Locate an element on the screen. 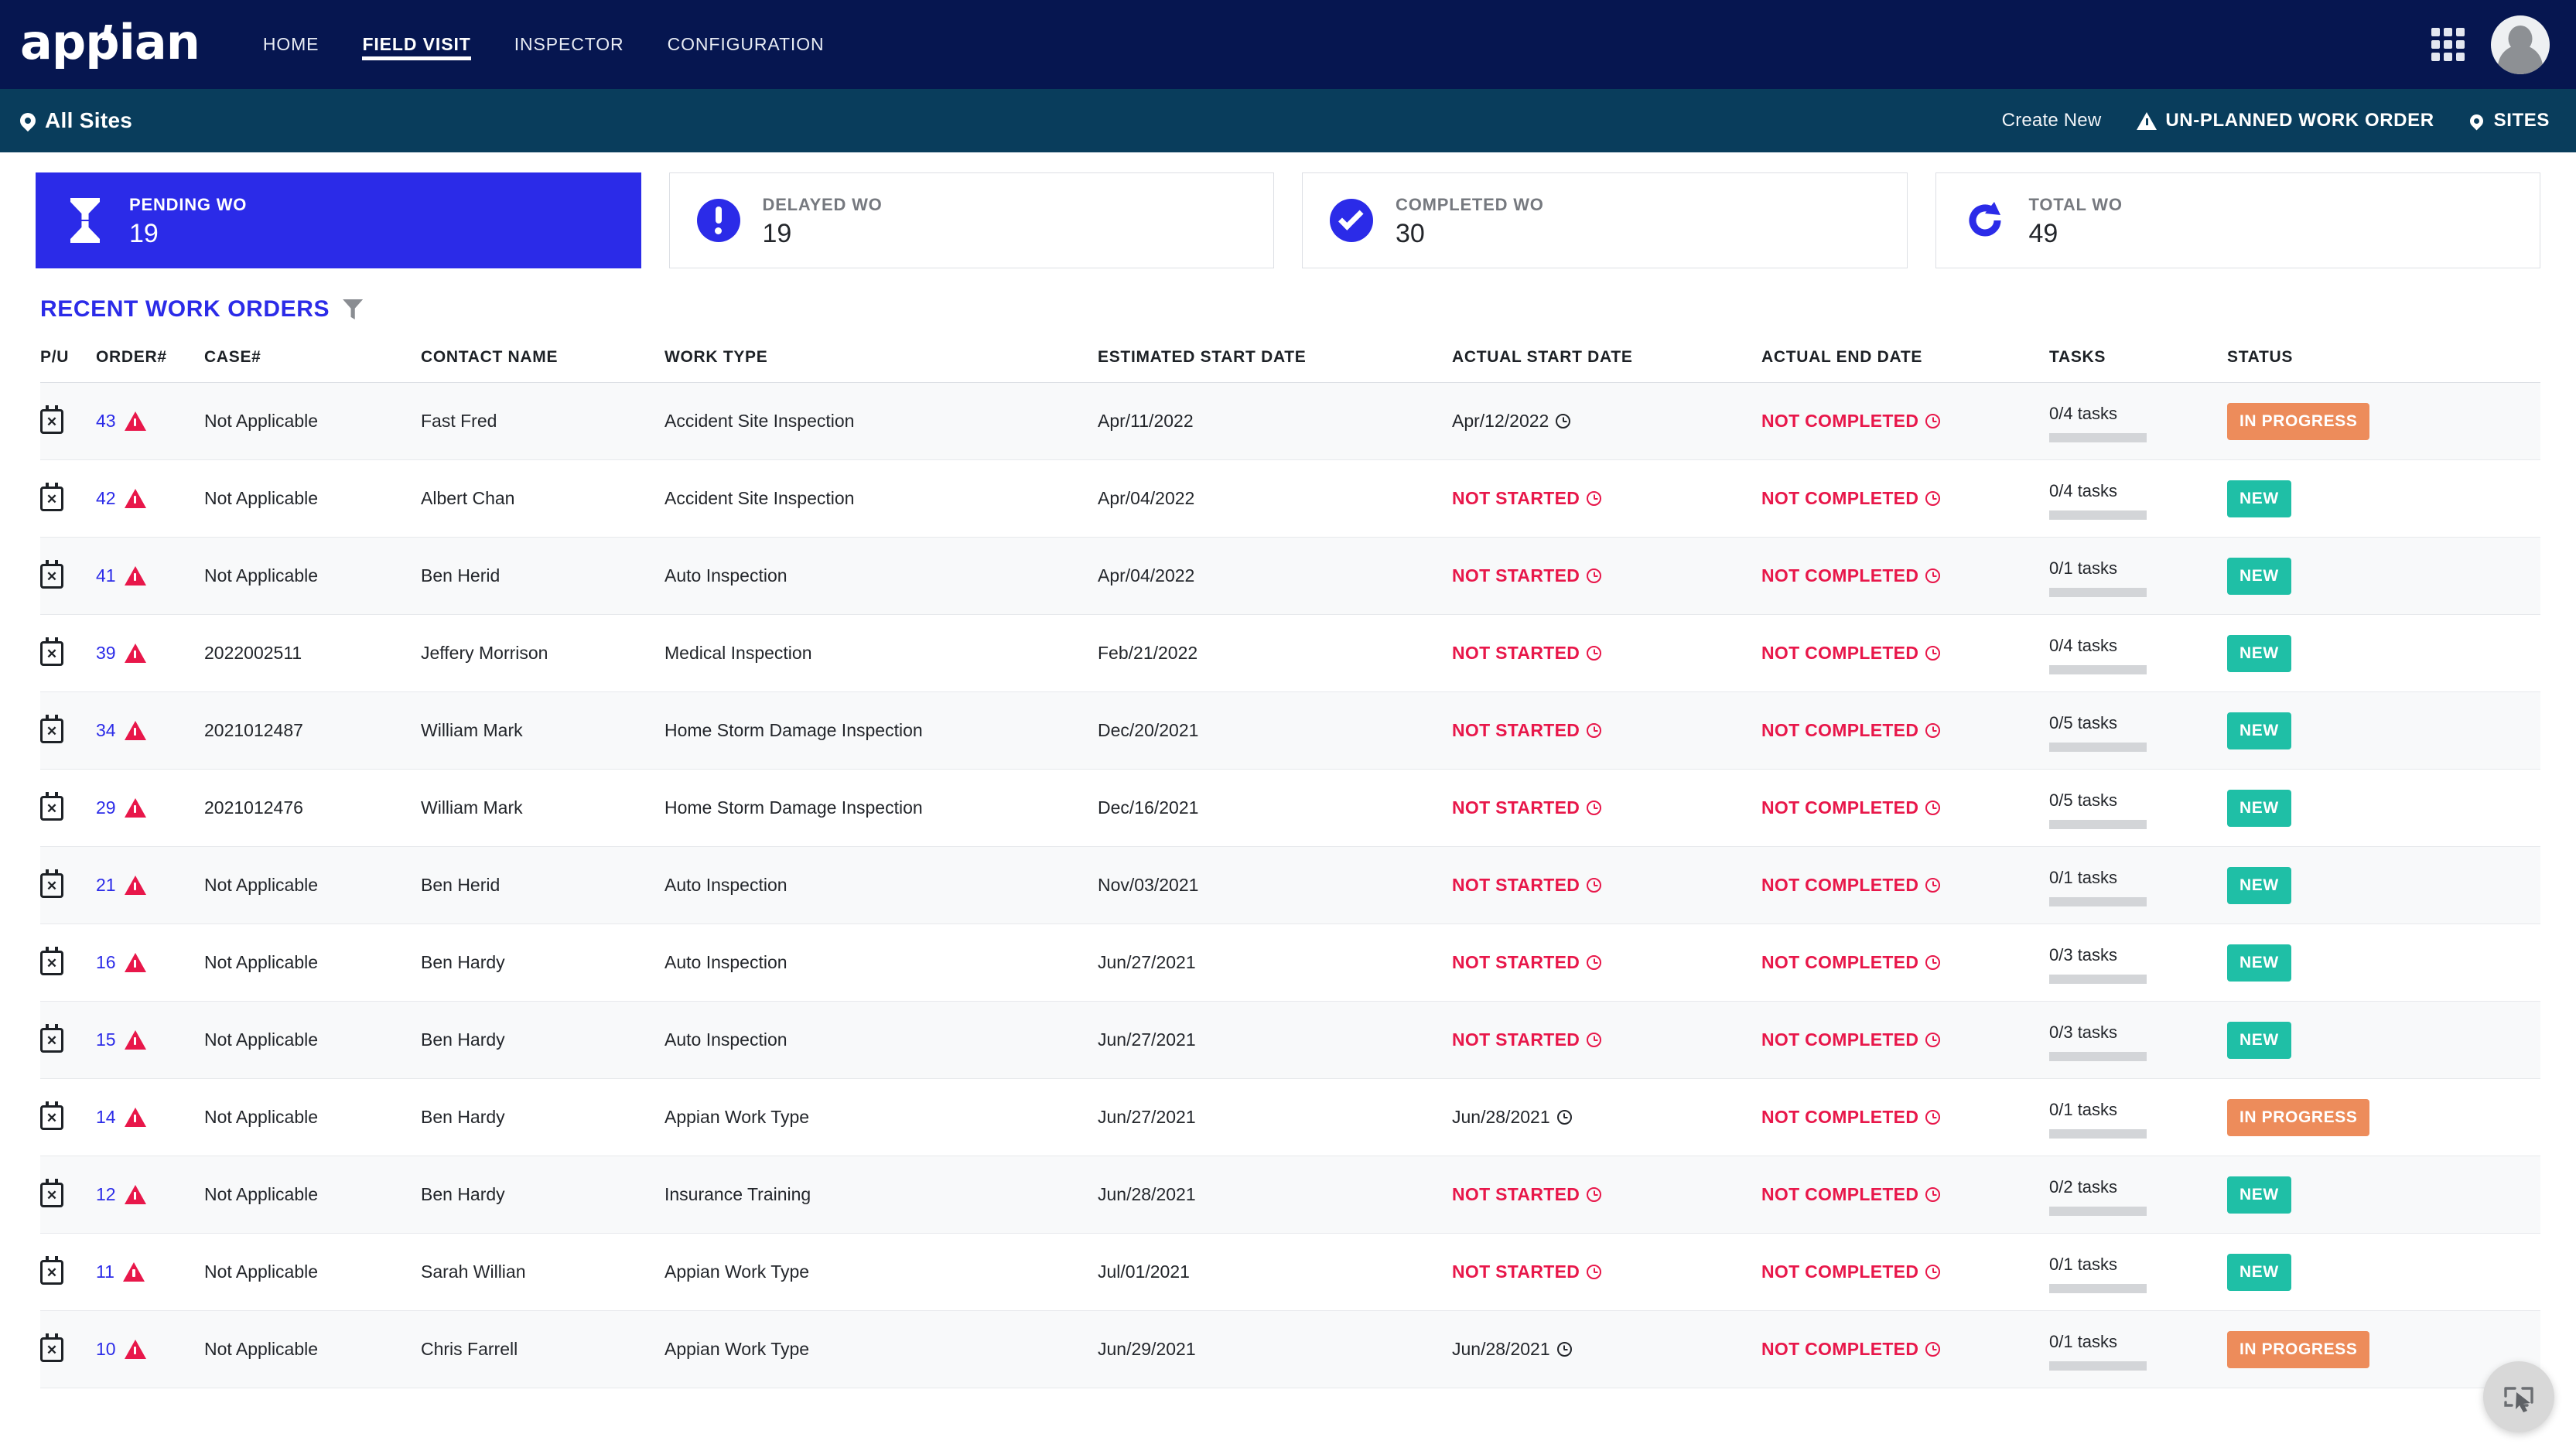 This screenshot has width=2576, height=1451. kpi-card-total-wo: TOTAL WO 49 is located at coordinates (2237, 220).